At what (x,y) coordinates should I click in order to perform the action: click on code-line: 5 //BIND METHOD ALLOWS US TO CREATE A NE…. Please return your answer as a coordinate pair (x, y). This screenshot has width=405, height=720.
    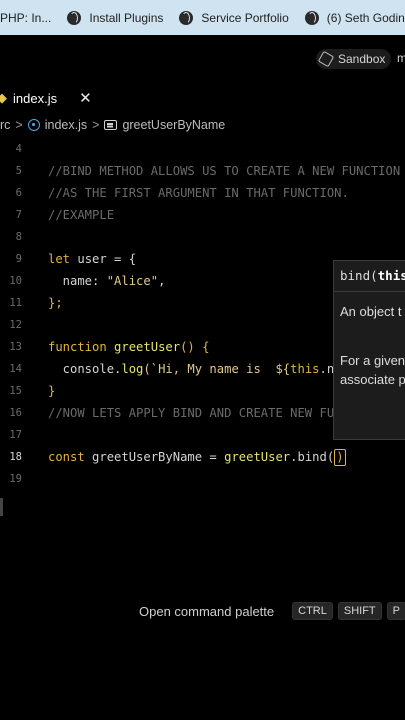
    Looking at the image, I should click on (202, 171).